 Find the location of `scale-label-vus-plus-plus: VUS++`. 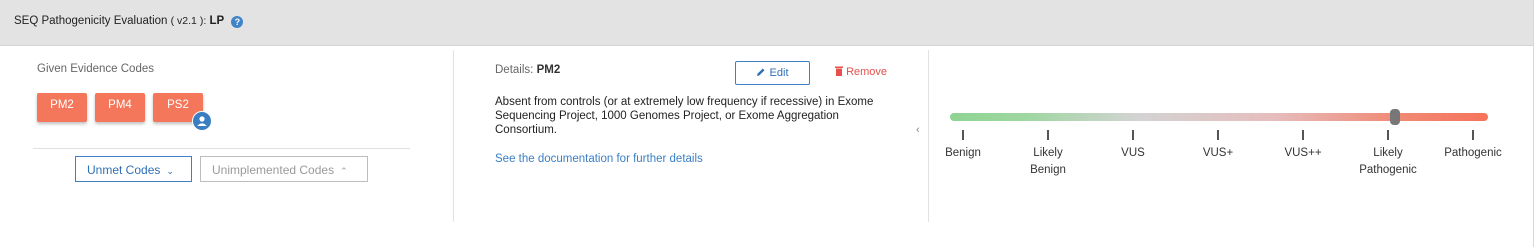

scale-label-vus-plus-plus: VUS++ is located at coordinates (1303, 153).